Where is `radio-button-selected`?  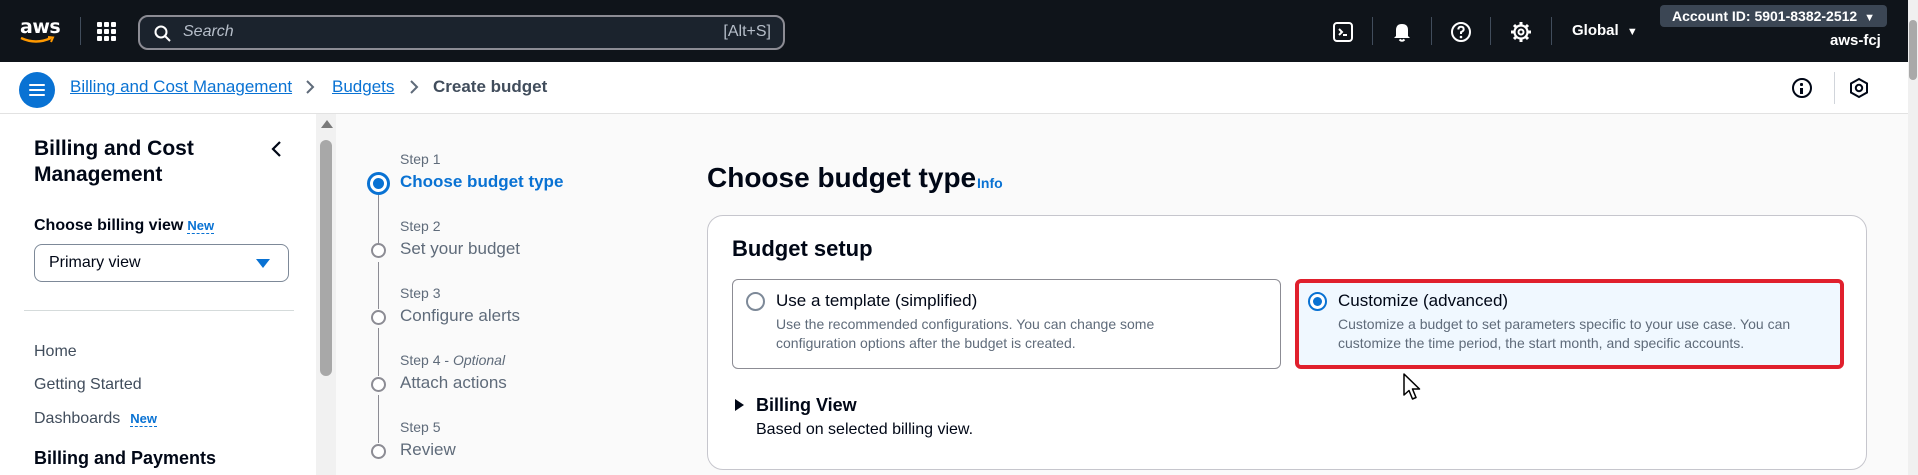 radio-button-selected is located at coordinates (1317, 301).